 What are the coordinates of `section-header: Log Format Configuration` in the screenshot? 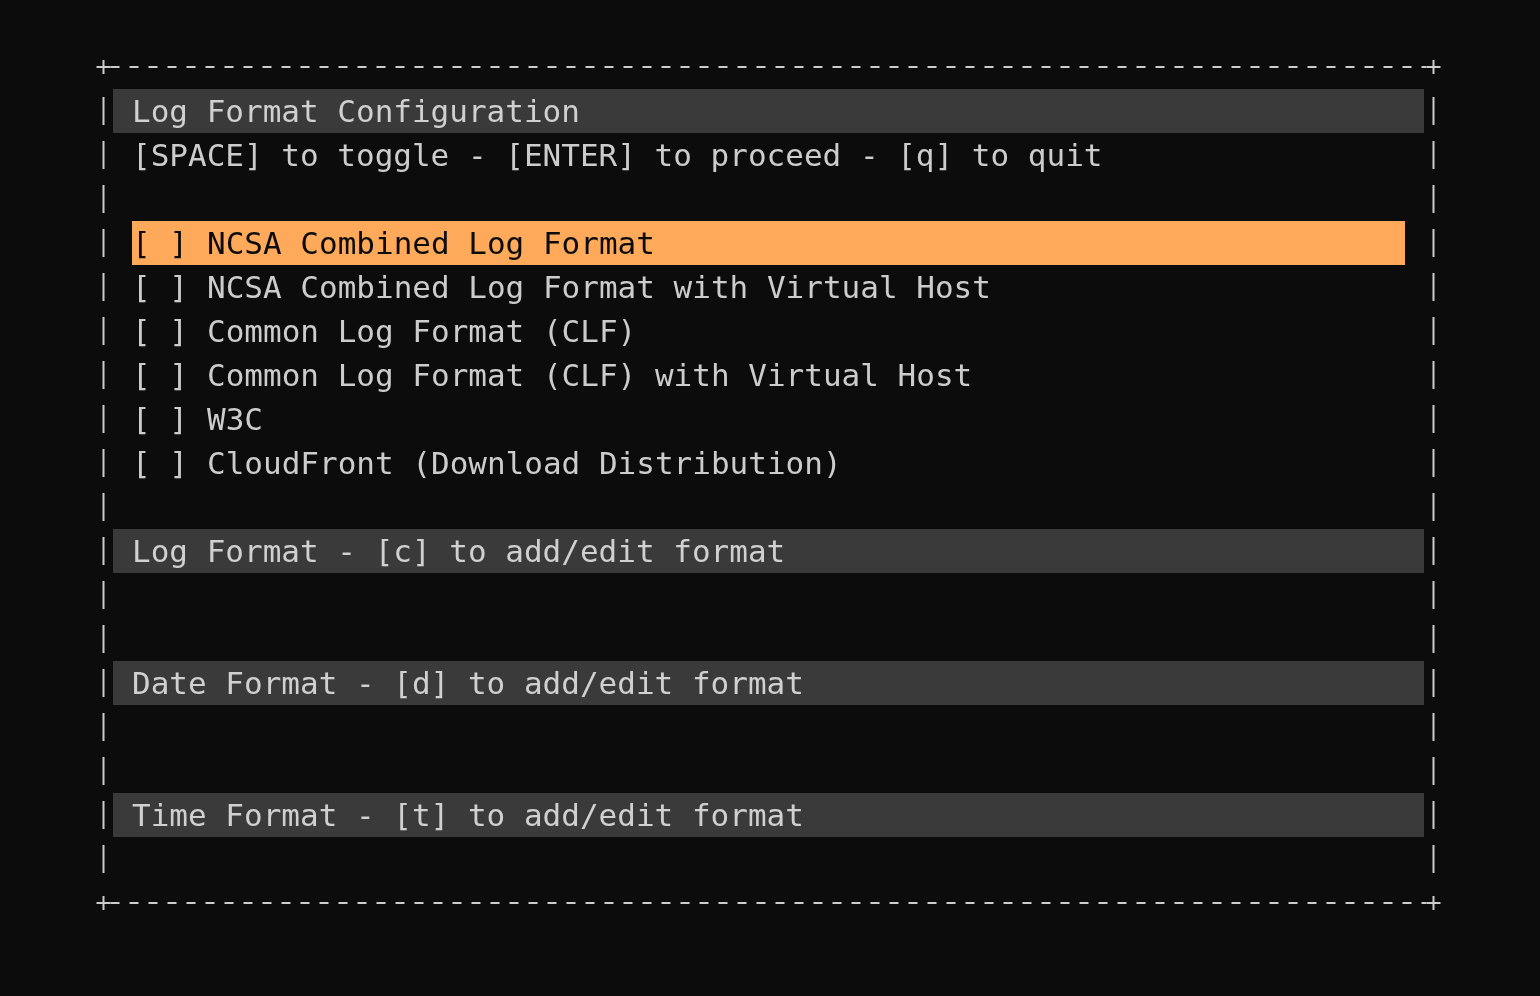 It's located at (768, 111).